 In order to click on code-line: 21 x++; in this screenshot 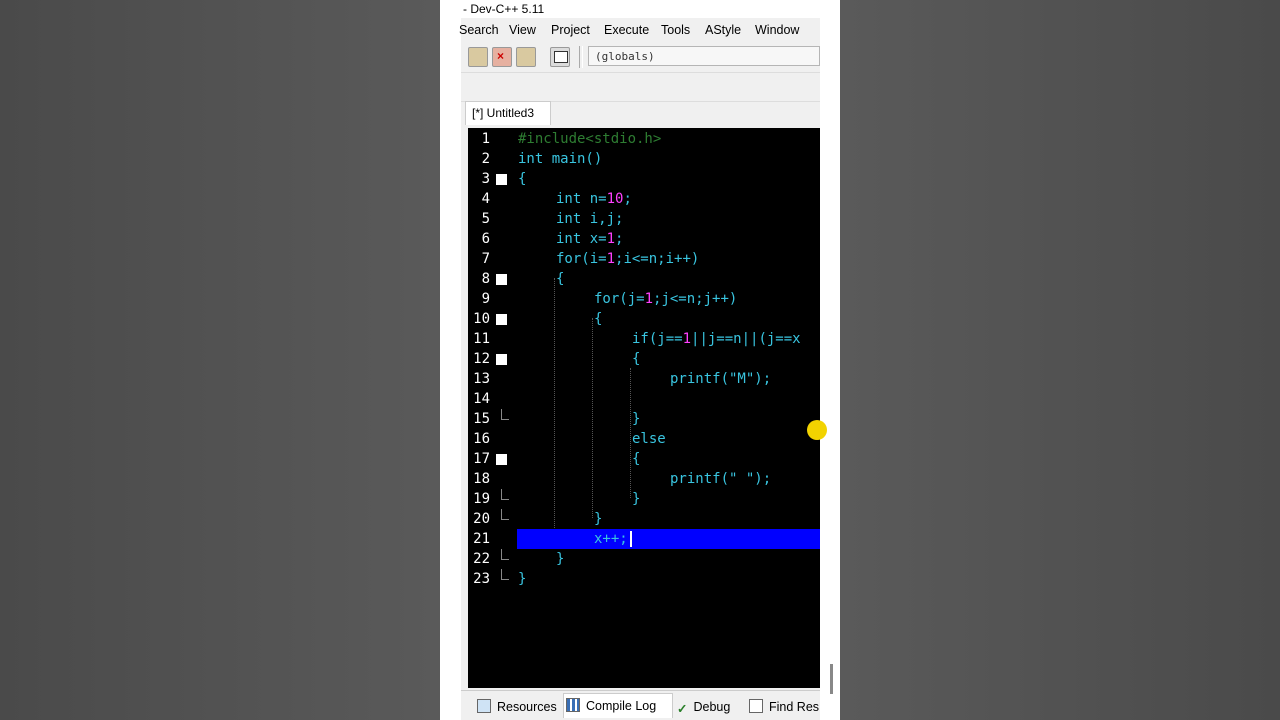, I will do `click(644, 539)`.